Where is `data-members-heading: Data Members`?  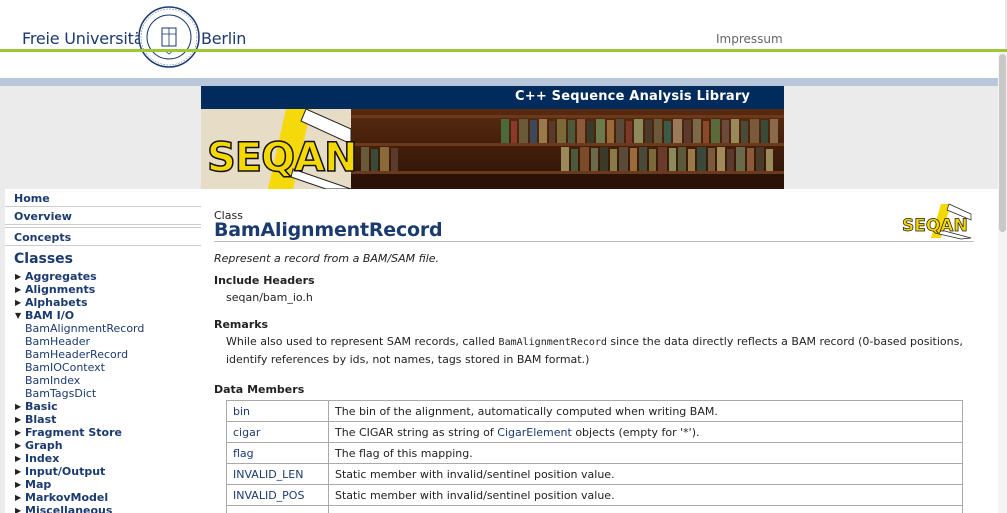 data-members-heading: Data Members is located at coordinates (259, 389).